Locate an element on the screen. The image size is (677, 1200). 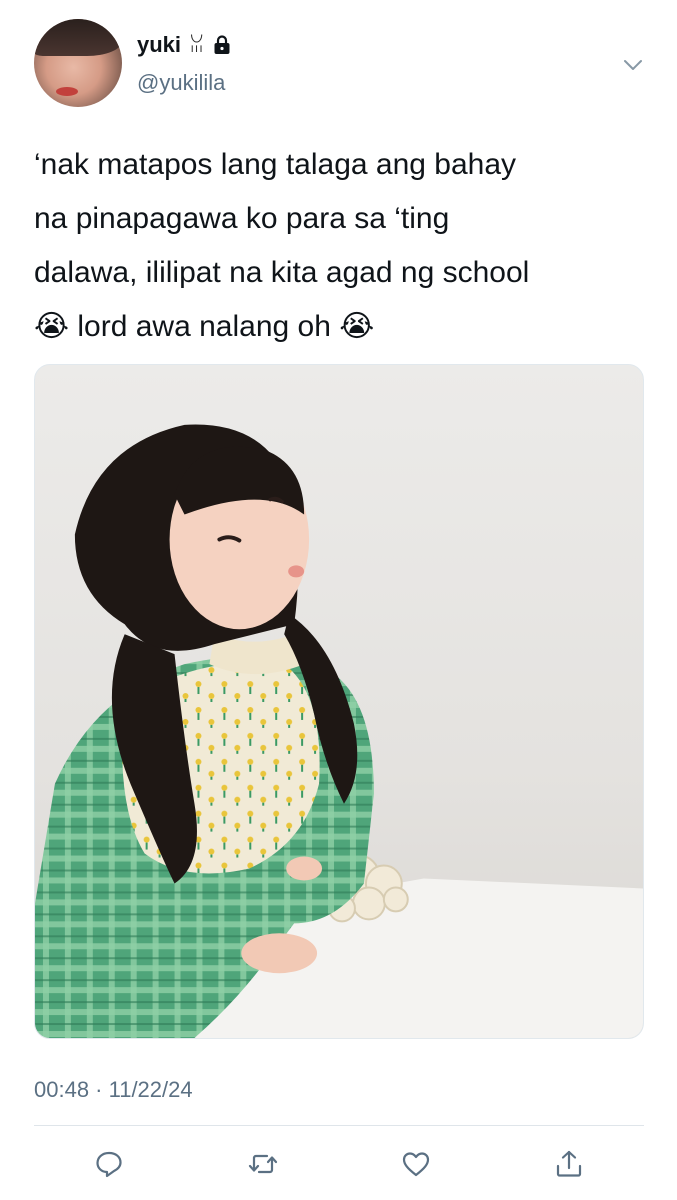
retweet-icon is located at coordinates (263, 1164).